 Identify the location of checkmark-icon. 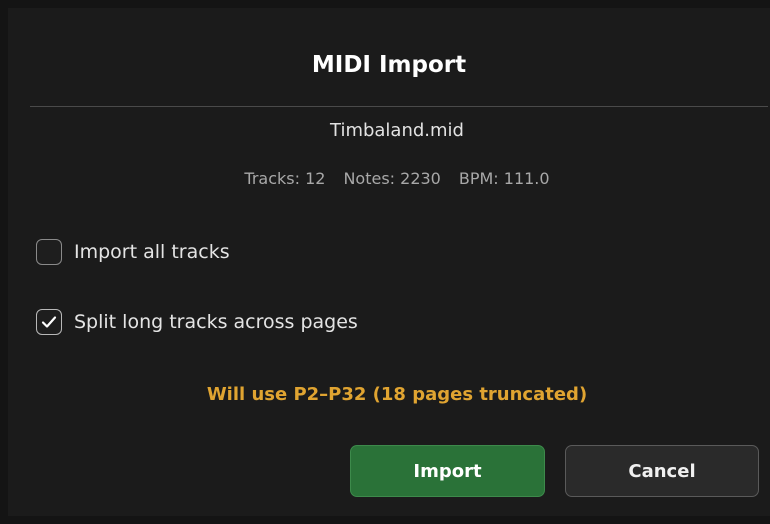
(49, 322).